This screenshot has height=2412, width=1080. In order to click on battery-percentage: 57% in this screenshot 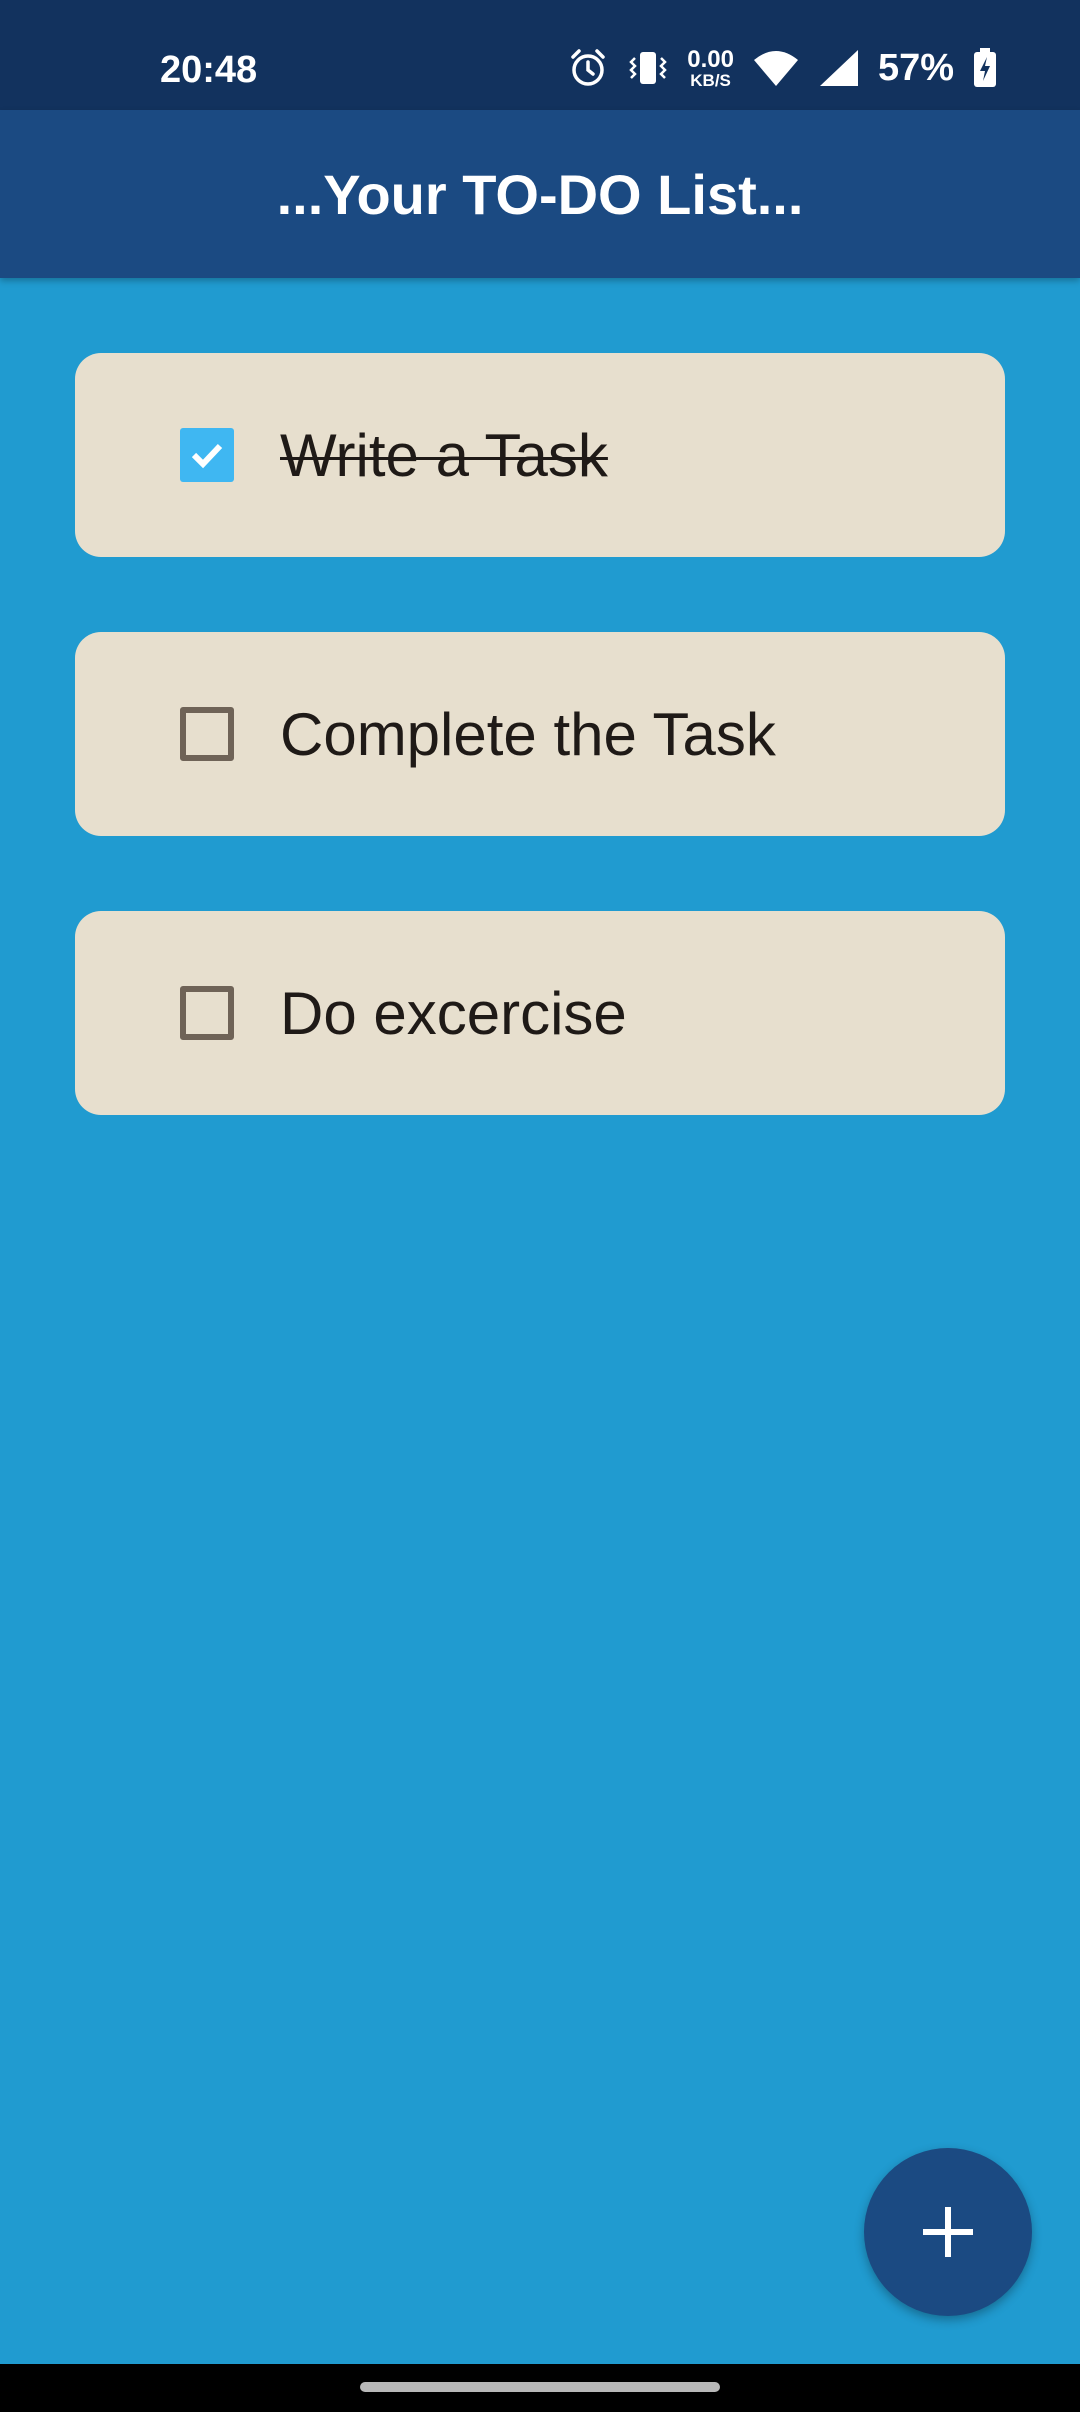, I will do `click(915, 67)`.